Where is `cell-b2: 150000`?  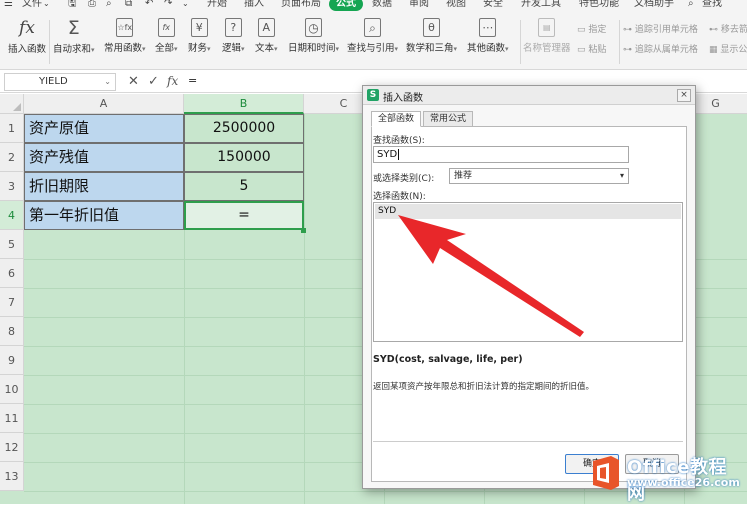
cell-b2: 150000 is located at coordinates (244, 157).